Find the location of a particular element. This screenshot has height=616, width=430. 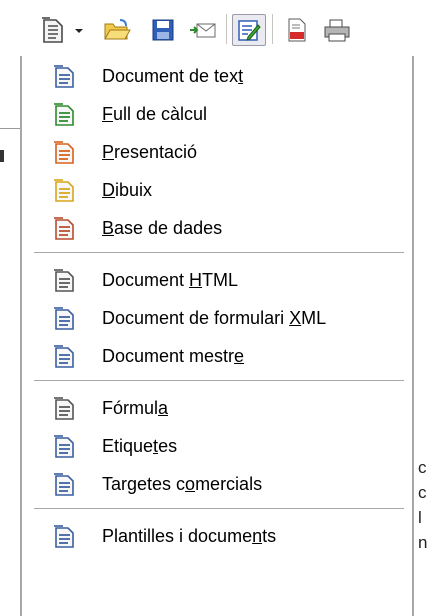

menu-item-writer-document: Document de text is located at coordinates (217, 77).